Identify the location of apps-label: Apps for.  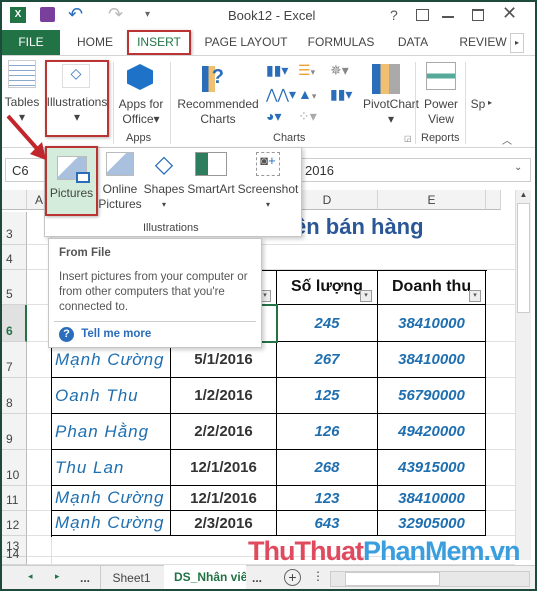
(141, 104).